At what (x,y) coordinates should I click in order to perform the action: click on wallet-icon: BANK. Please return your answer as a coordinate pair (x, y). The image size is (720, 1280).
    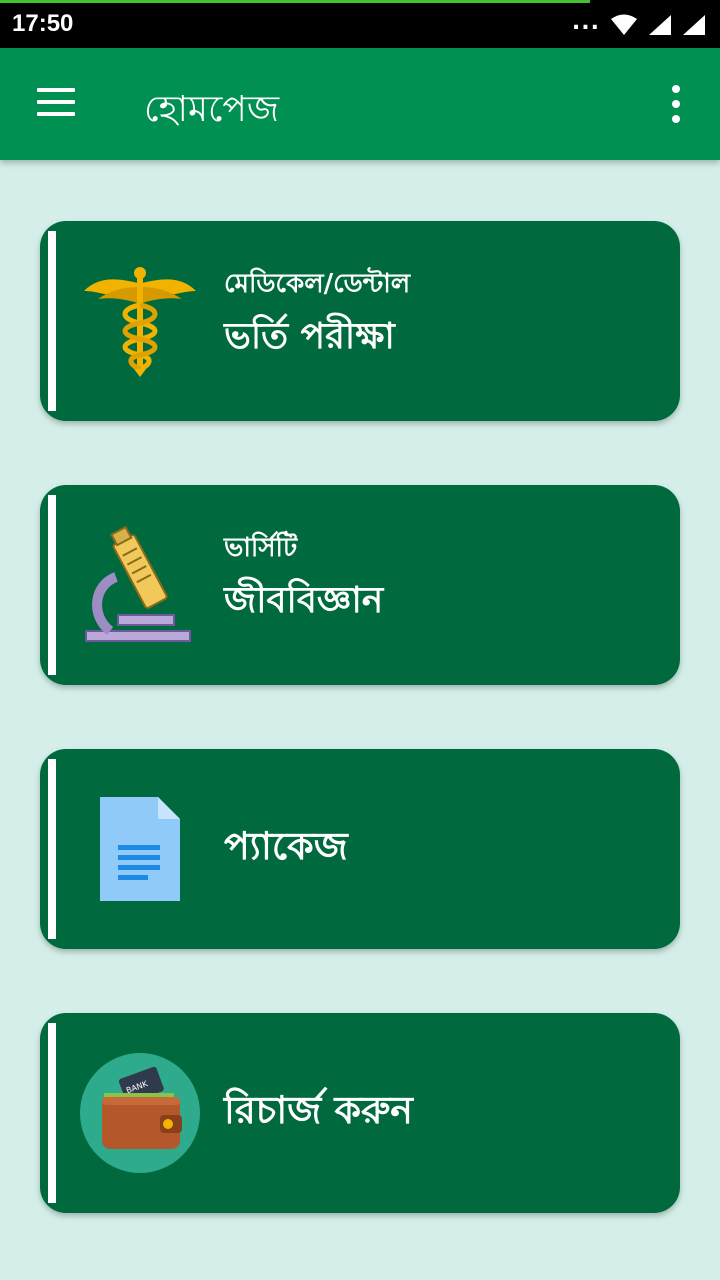
    Looking at the image, I should click on (140, 1113).